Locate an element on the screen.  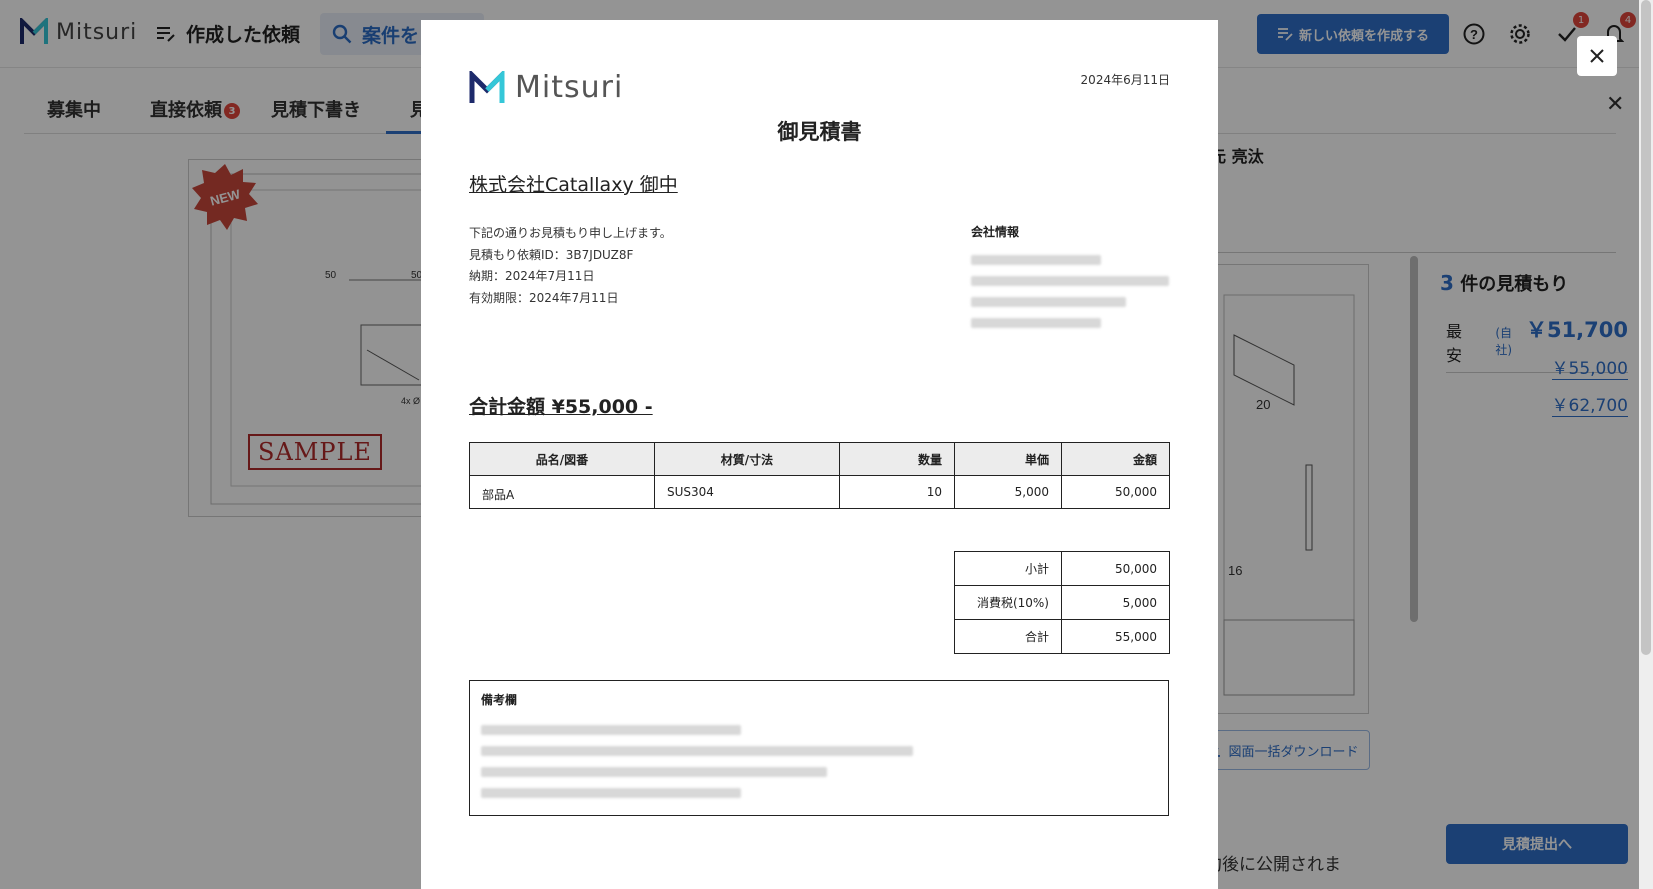
summary-label: 小計 is located at coordinates (1008, 568).